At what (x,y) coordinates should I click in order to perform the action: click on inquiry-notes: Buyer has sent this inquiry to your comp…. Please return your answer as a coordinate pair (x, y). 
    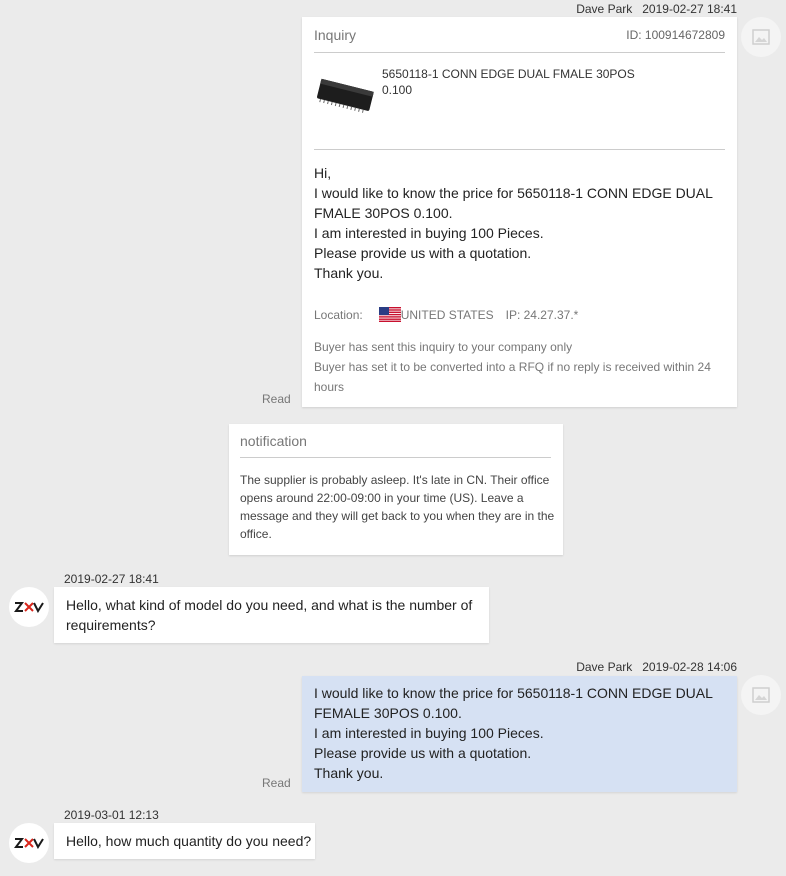
    Looking at the image, I should click on (512, 367).